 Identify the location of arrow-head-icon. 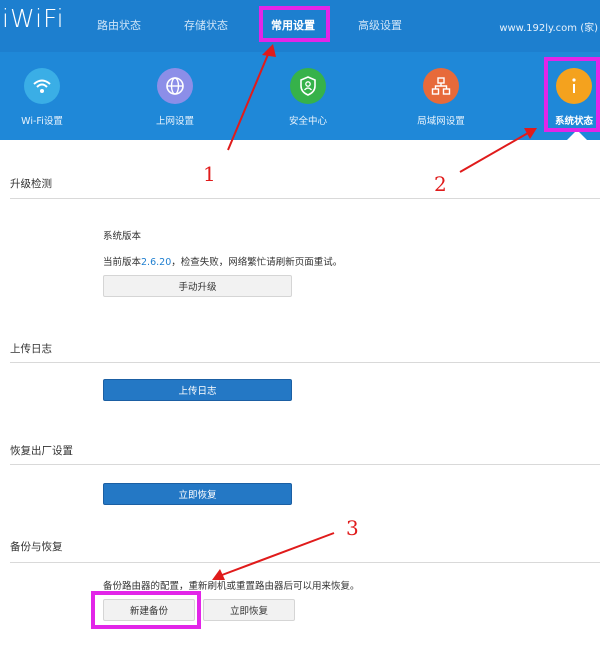
(269, 50).